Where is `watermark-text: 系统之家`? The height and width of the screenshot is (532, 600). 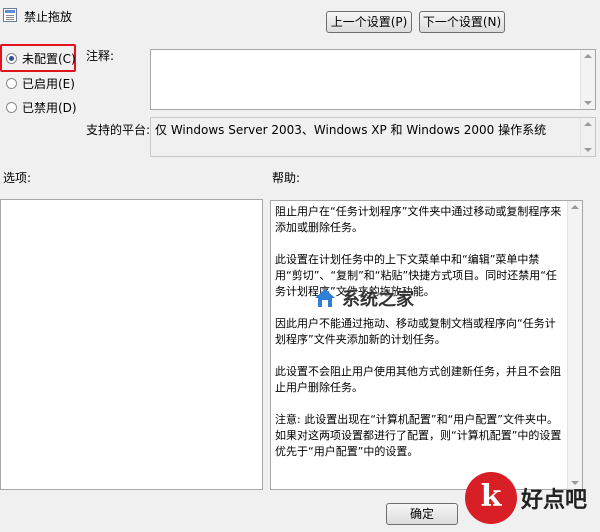
watermark-text: 系统之家 is located at coordinates (378, 299).